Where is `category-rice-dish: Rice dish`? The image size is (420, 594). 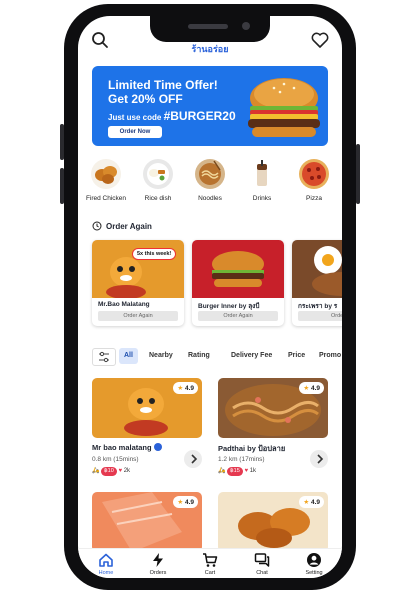
category-rice-dish: Rice dish is located at coordinates (158, 183).